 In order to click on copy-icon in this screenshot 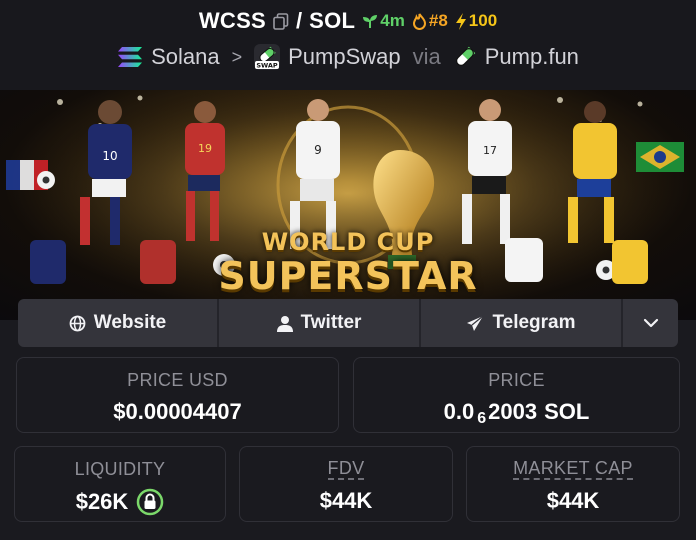, I will do `click(281, 21)`.